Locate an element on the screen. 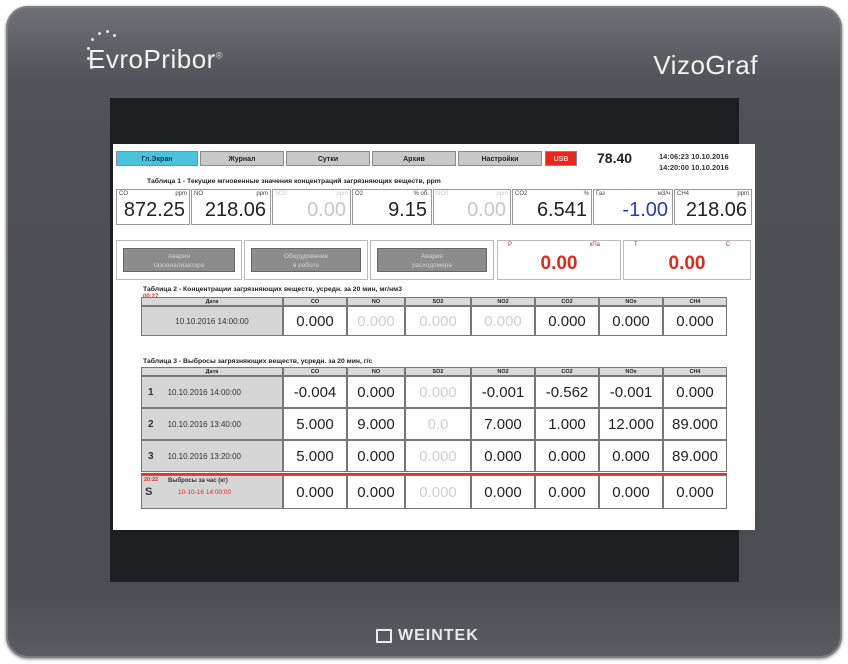 This screenshot has height=664, width=848. t3-row-label: 3 10.10.2016 13:20:00 is located at coordinates (212, 456).